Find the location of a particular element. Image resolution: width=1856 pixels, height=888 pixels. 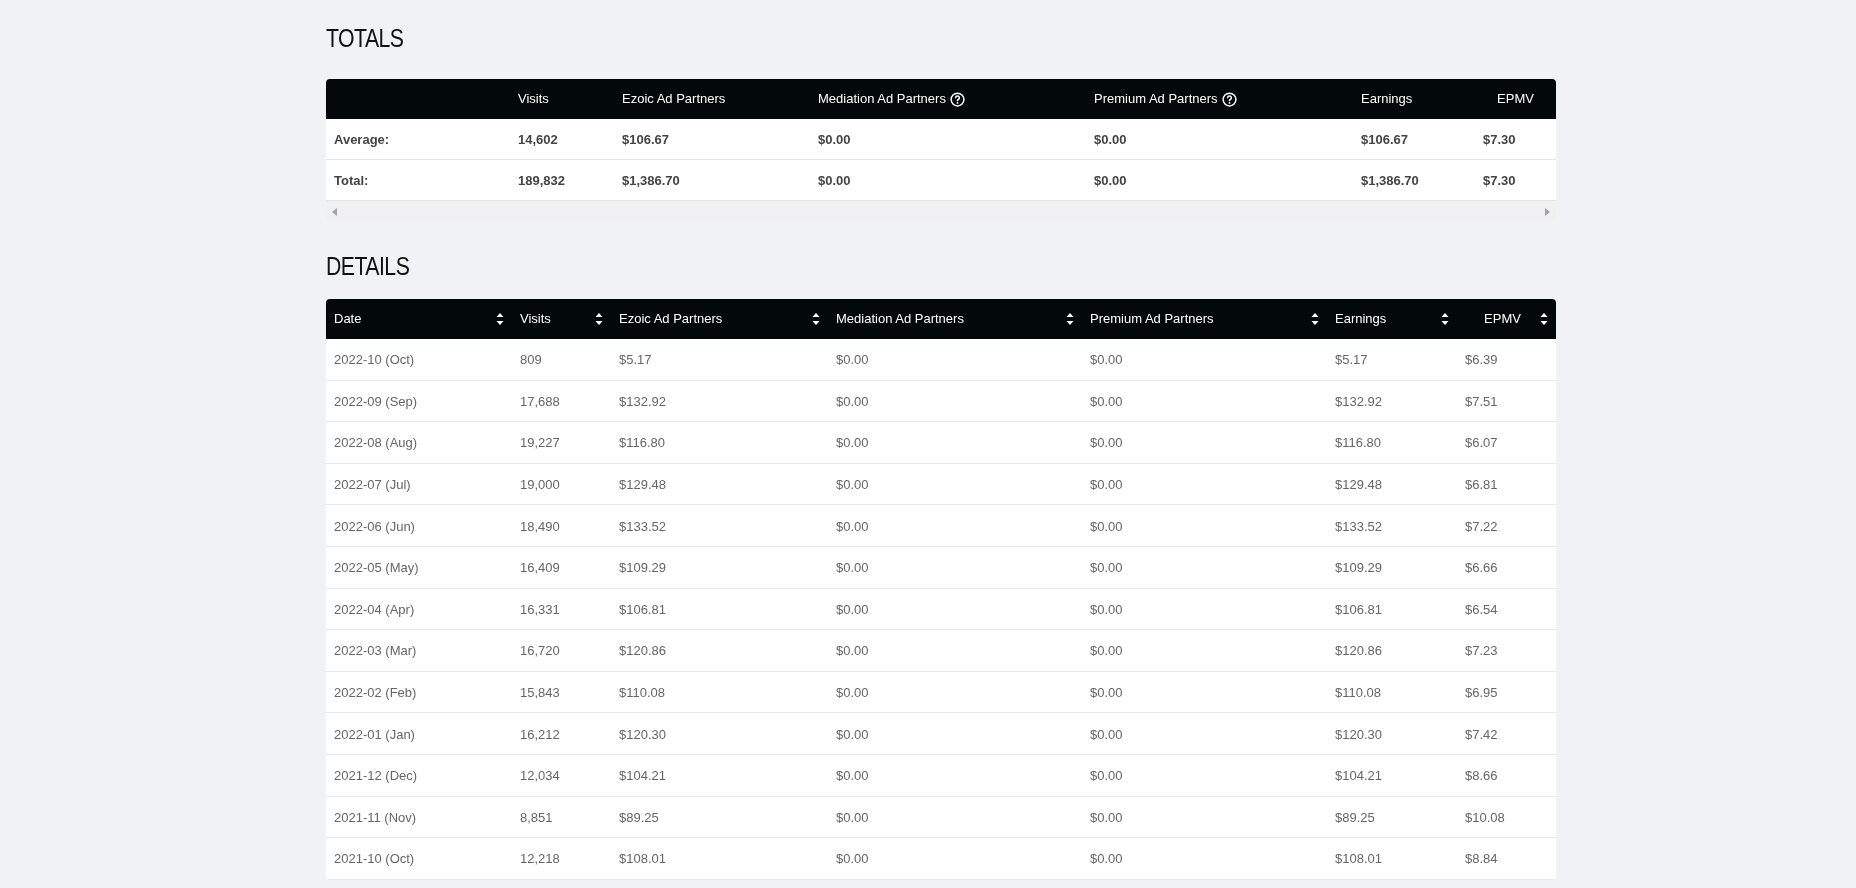

table-cell: 16,331 is located at coordinates (540, 609).